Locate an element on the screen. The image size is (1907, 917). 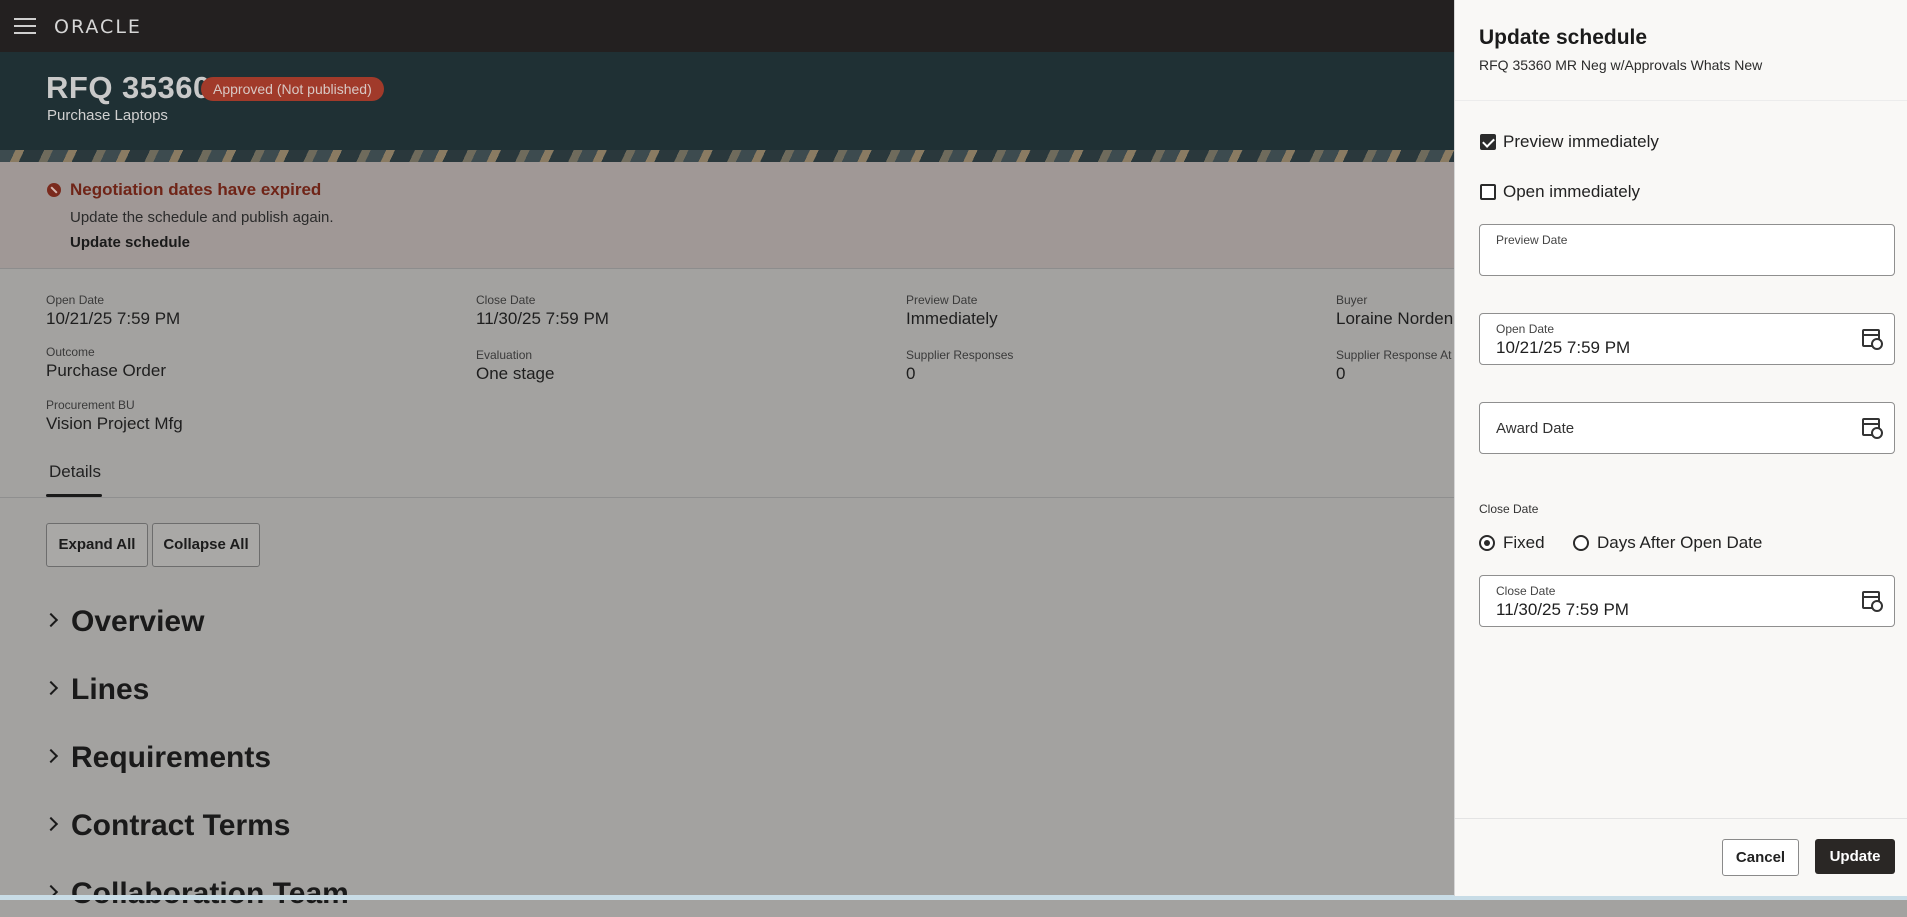
drawer-subtitle: RFQ 35360 MR Neg w/Approvals Whats New is located at coordinates (1621, 65).